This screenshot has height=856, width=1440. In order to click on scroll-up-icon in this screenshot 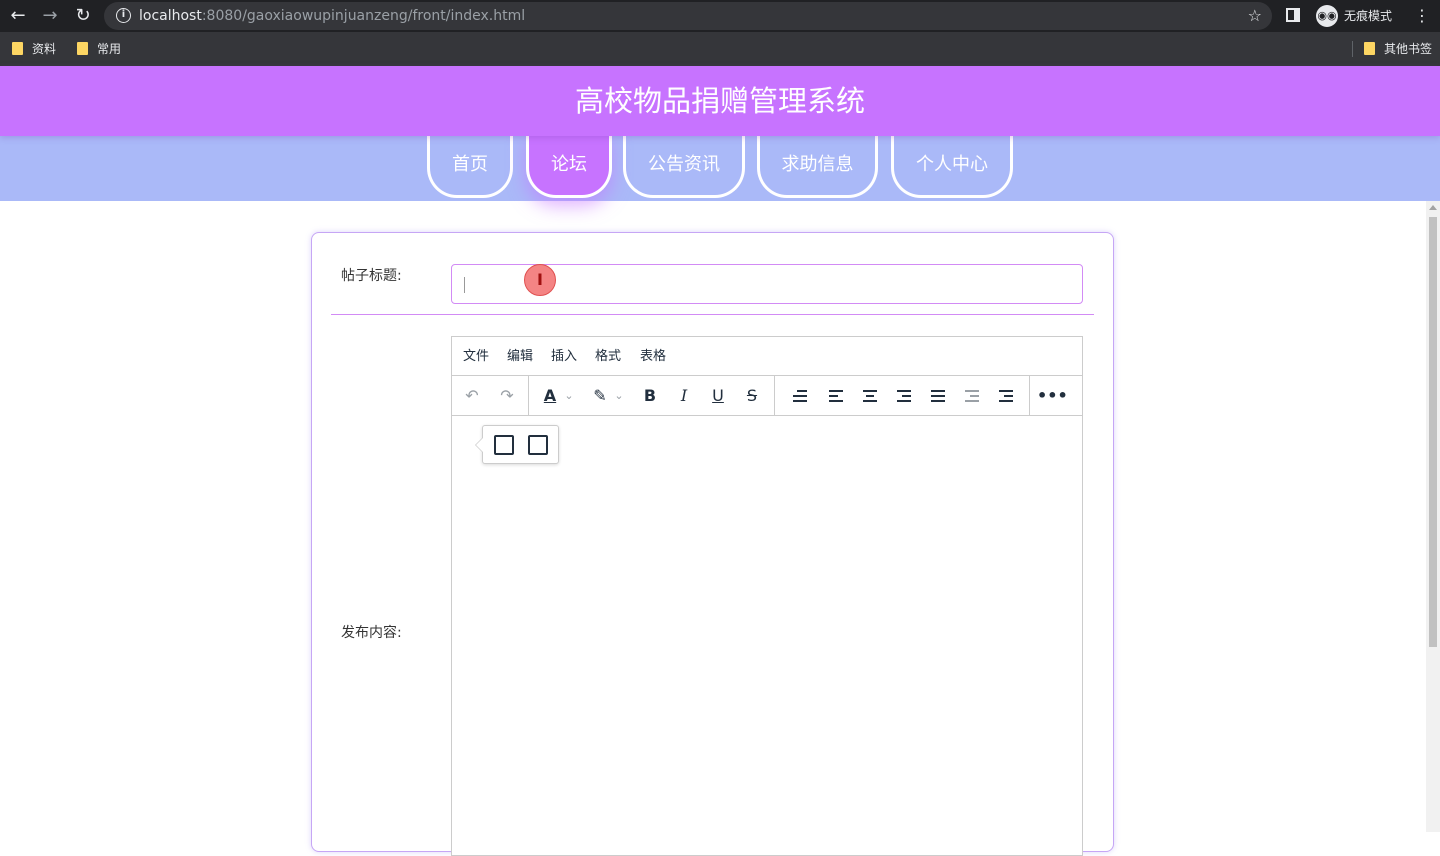, I will do `click(1433, 207)`.